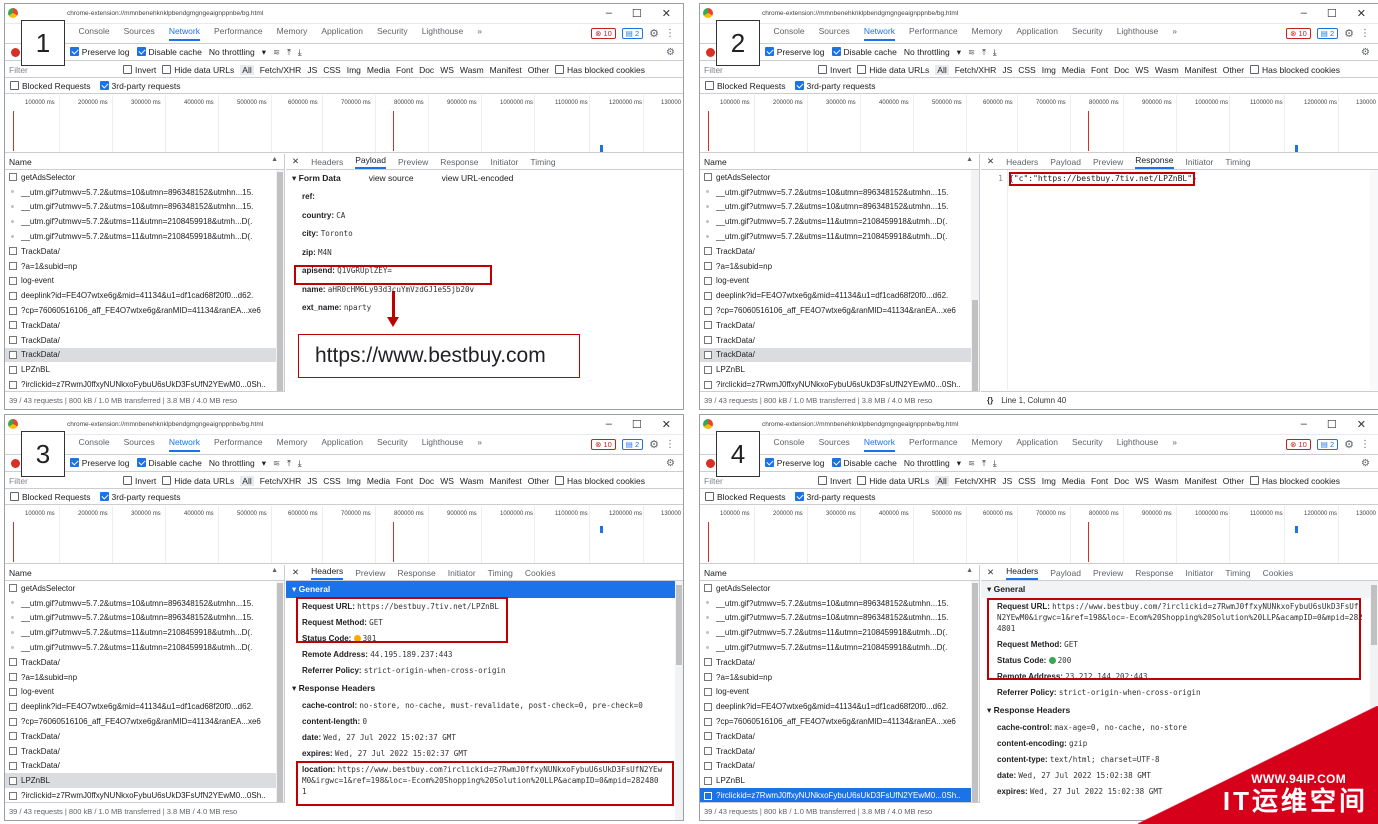  I want to click on maximize-button: ☐, so click(1332, 424).